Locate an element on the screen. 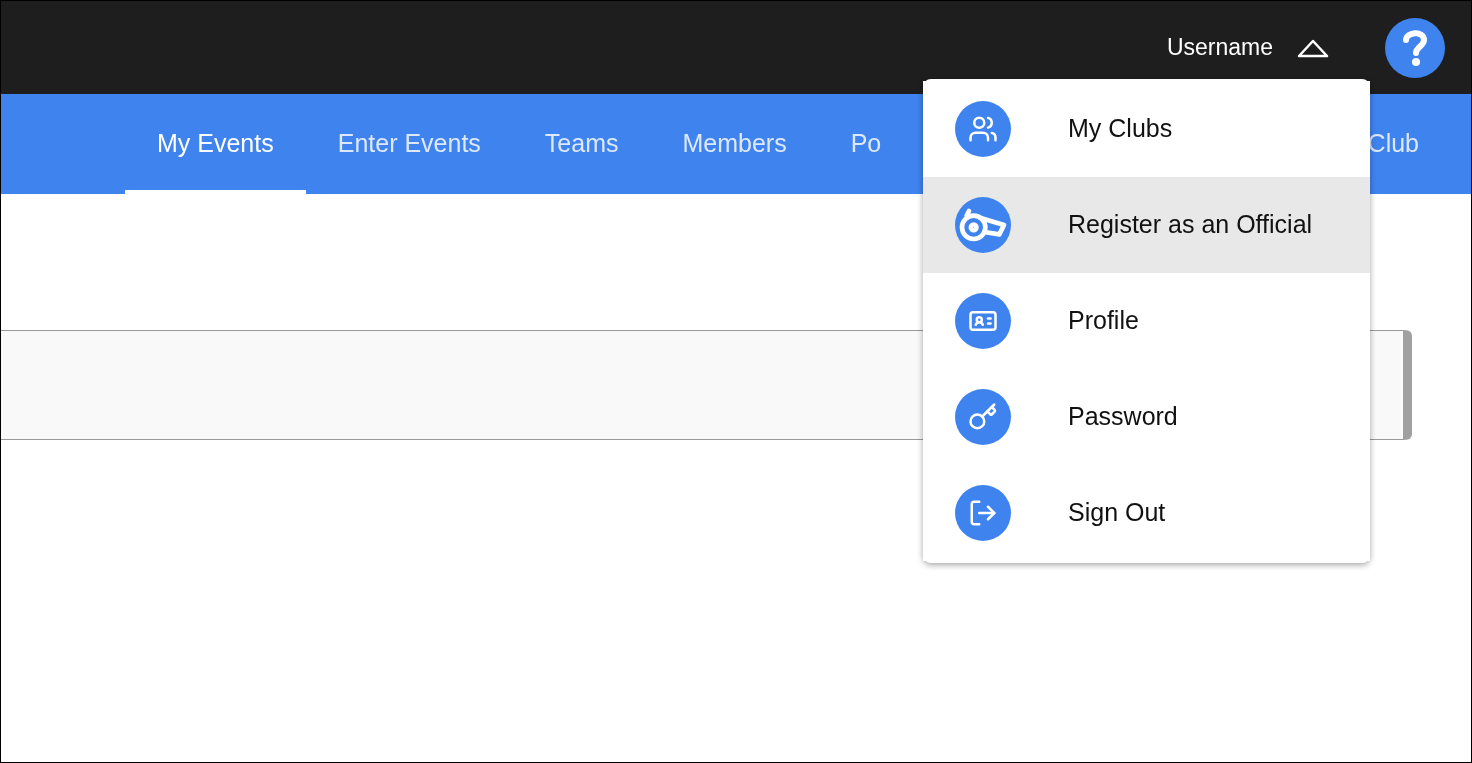  menu-item: Password is located at coordinates (1146, 417).